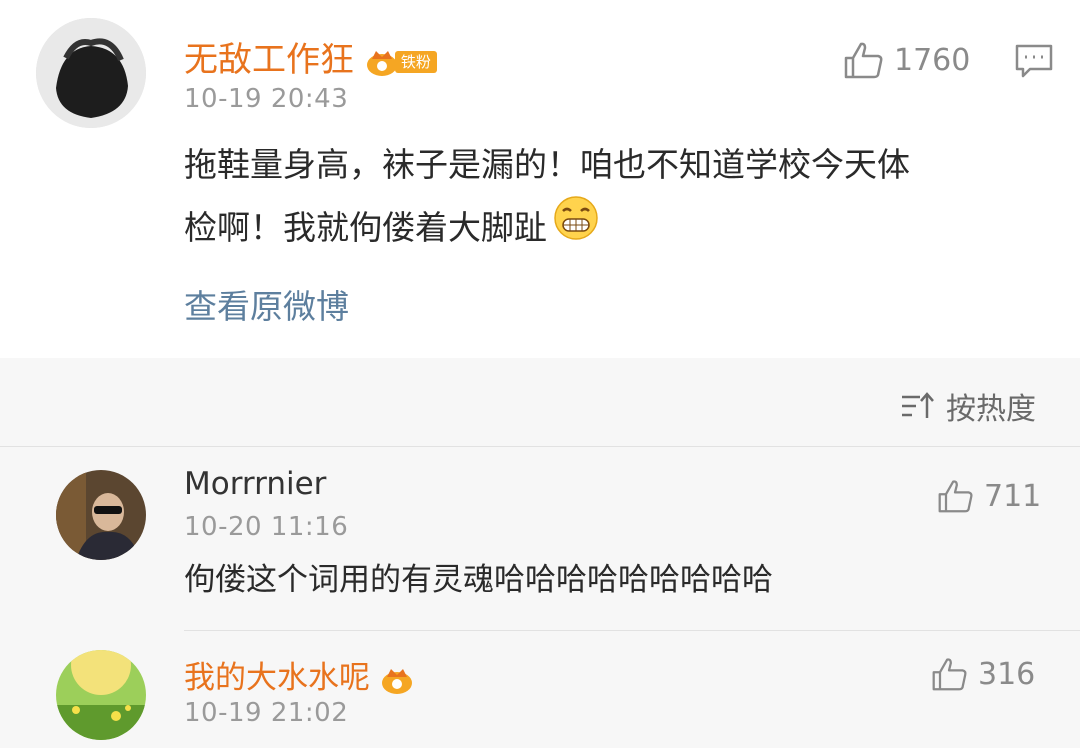 The height and width of the screenshot is (748, 1080). What do you see at coordinates (266, 713) in the screenshot?
I see `comment-time: 10-19 21:02` at bounding box center [266, 713].